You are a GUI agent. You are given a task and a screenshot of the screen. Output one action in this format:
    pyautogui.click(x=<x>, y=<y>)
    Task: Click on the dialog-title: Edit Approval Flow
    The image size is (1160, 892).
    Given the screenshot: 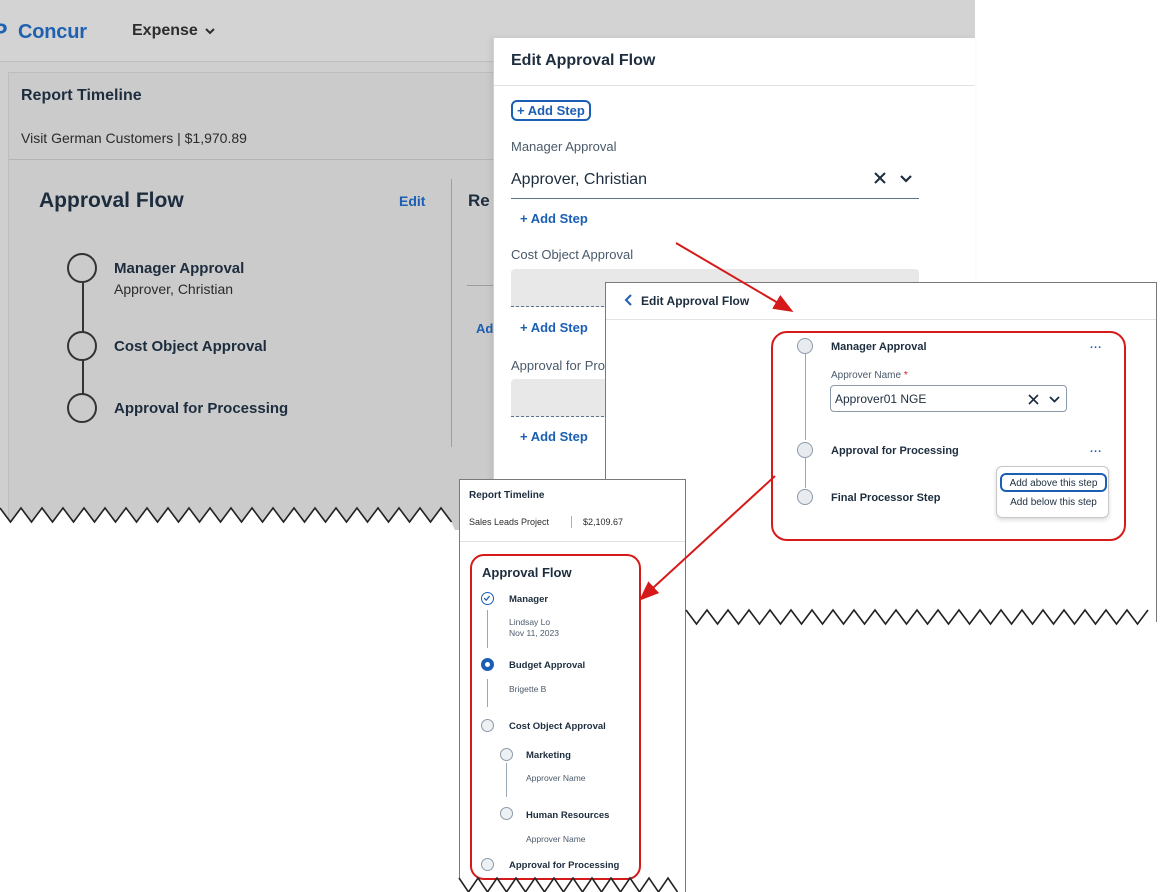 What is the action you would take?
    pyautogui.click(x=583, y=60)
    